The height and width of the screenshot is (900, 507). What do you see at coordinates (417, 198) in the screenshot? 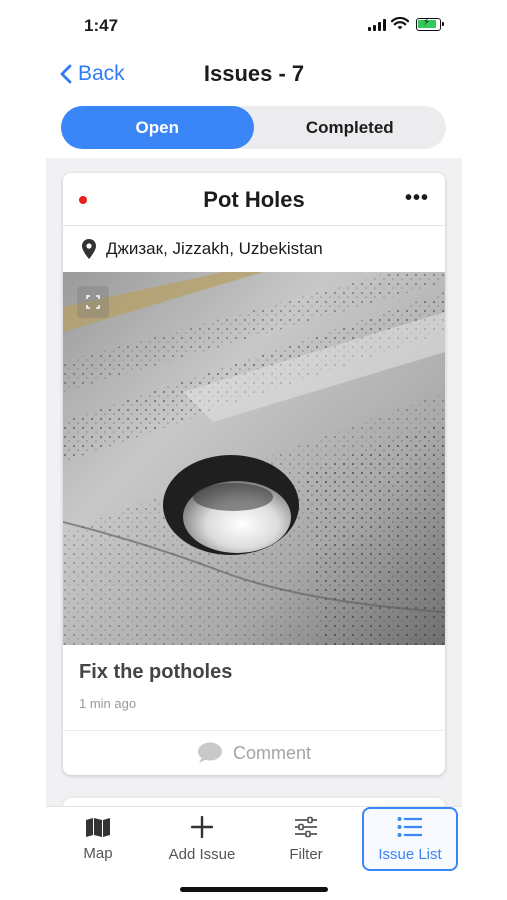
I see `more-options-icon: •••` at bounding box center [417, 198].